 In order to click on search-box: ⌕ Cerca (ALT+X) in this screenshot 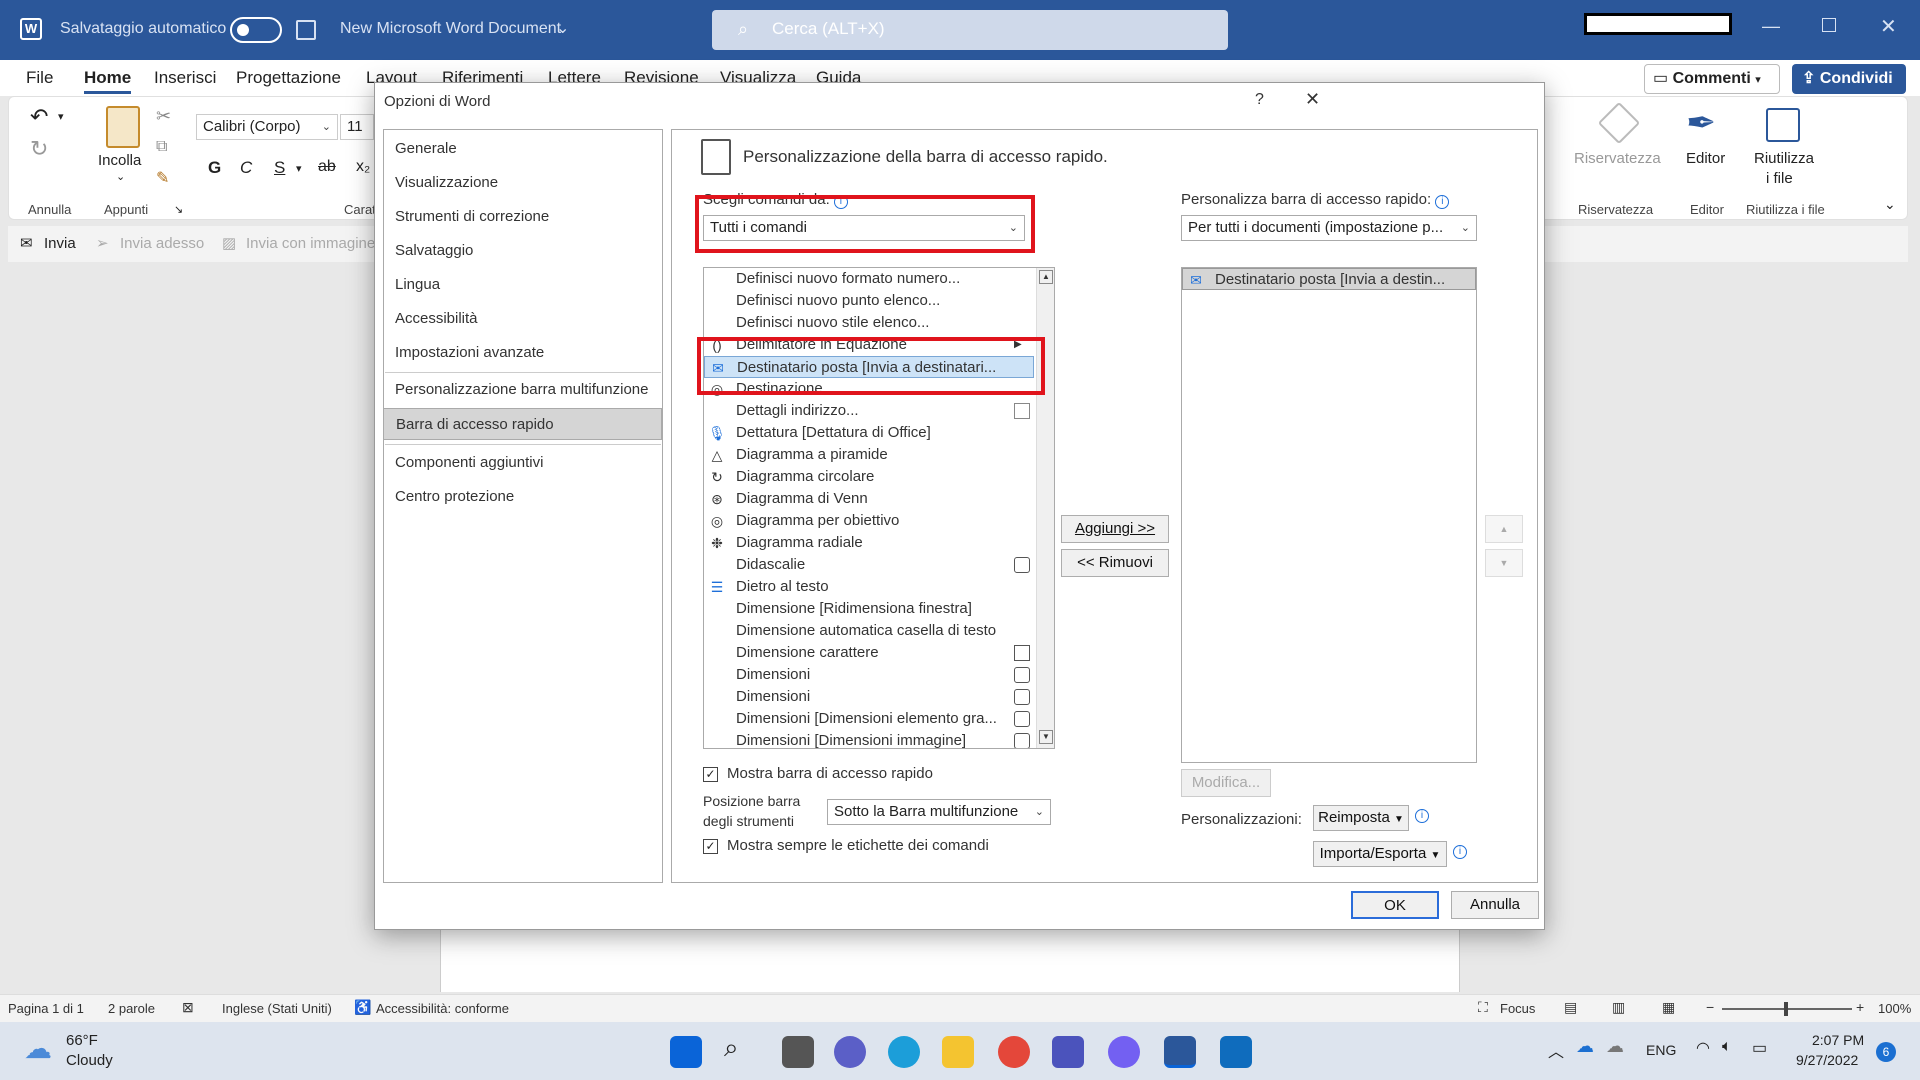, I will do `click(970, 30)`.